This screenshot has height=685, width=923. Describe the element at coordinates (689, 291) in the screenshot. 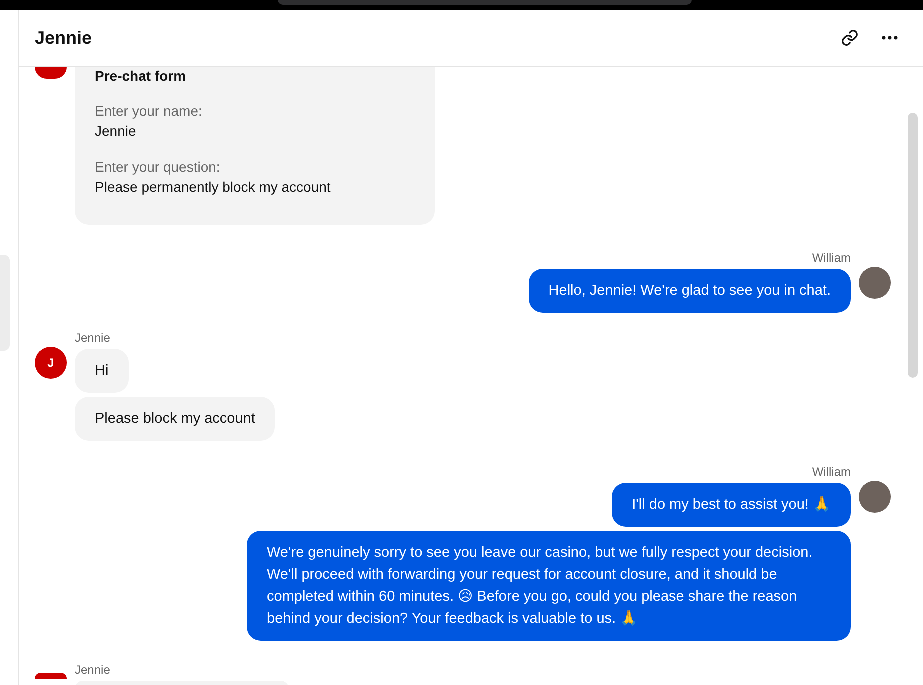

I see `message-bubble: Hello, Jennie! We're glad to see you in chat.` at that location.